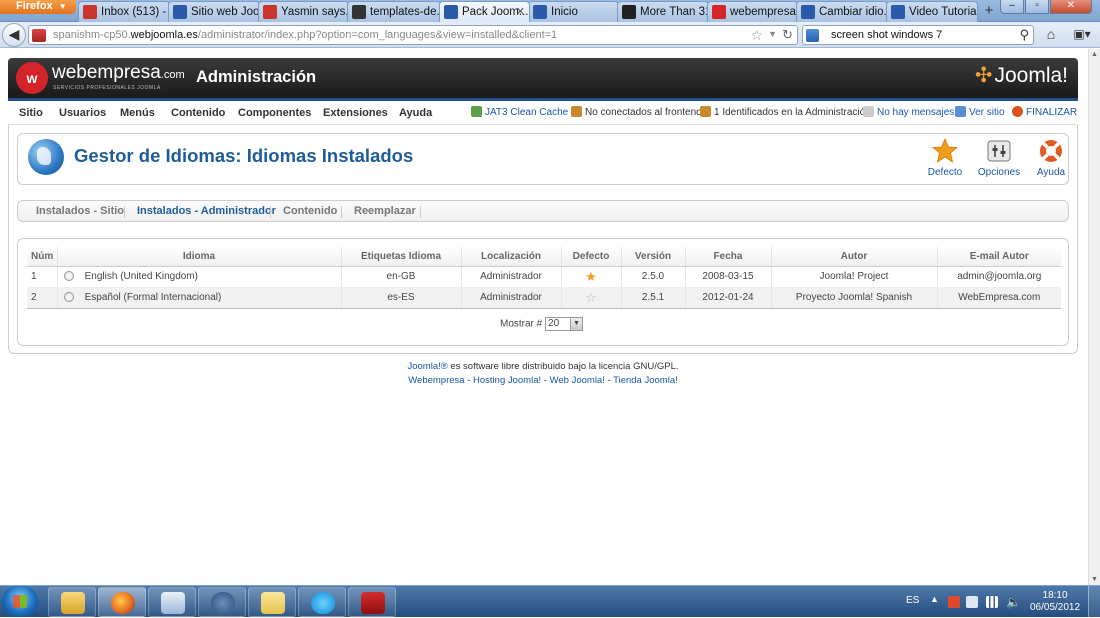 The width and height of the screenshot is (1100, 618). Describe the element at coordinates (20, 601) in the screenshot. I see `start-button` at that location.